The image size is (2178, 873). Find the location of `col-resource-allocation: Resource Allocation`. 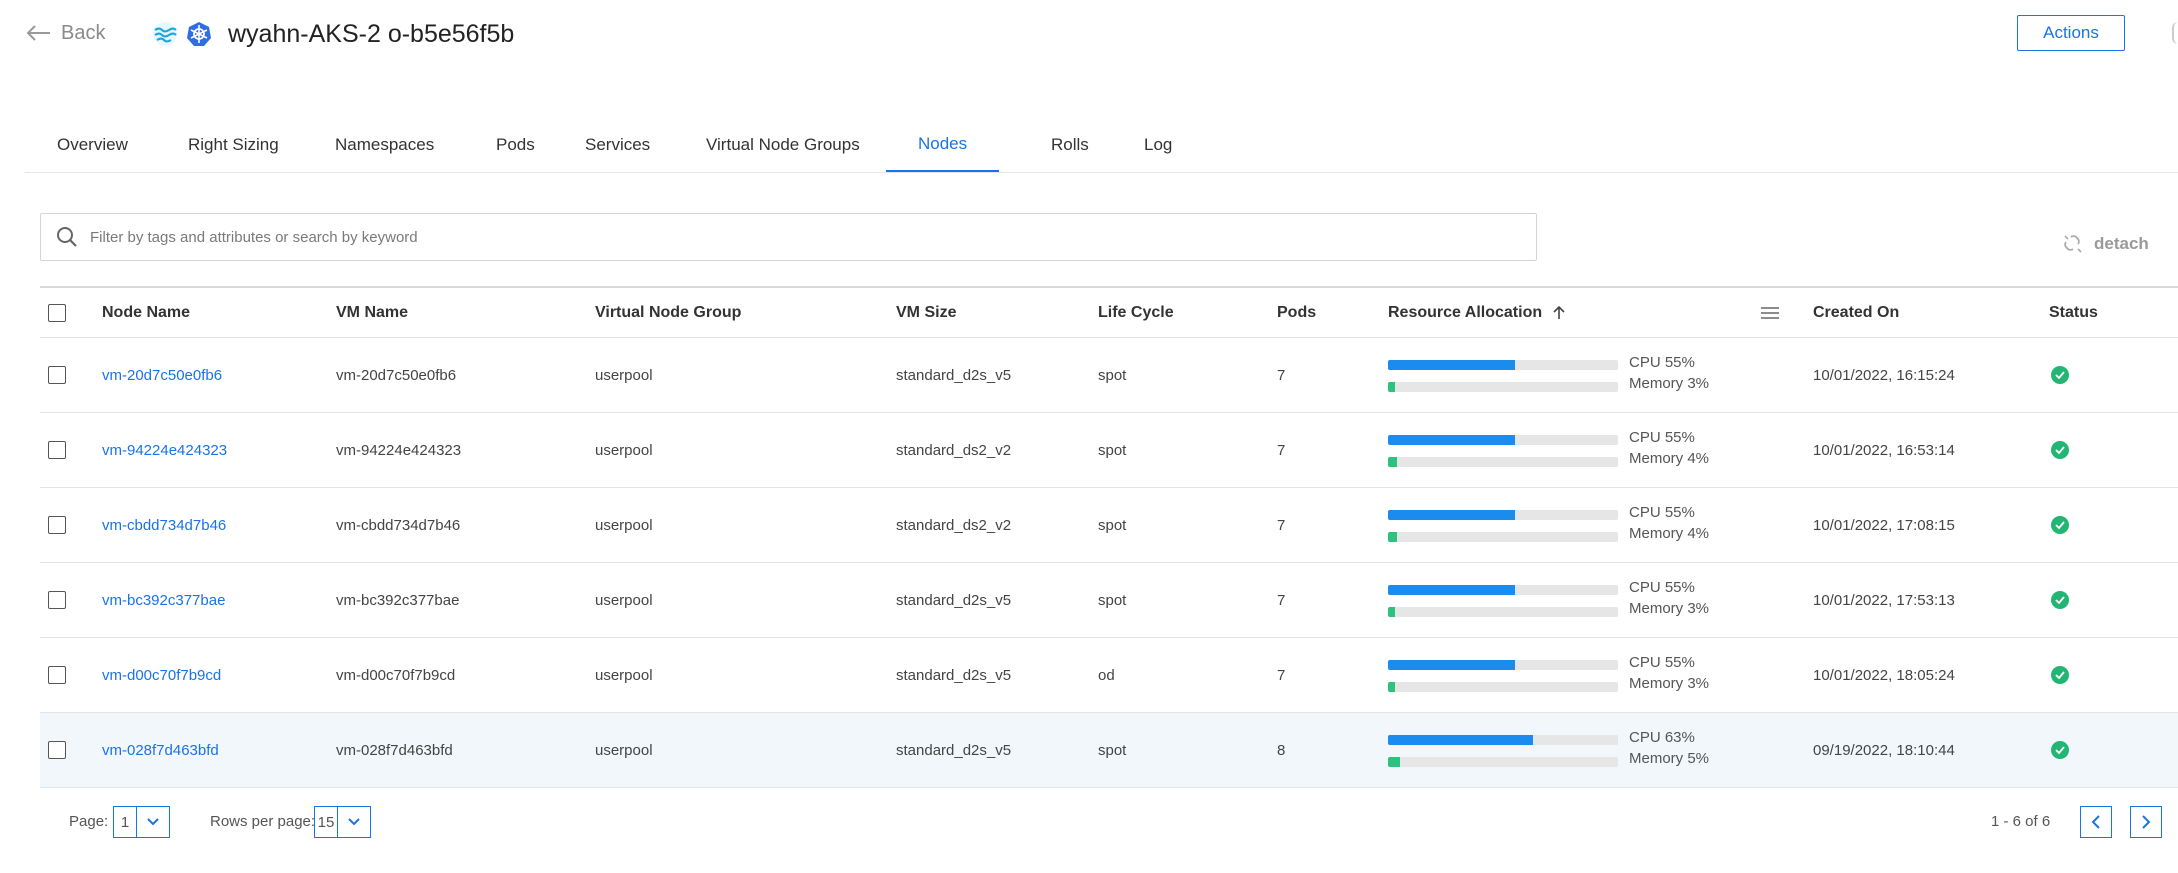

col-resource-allocation: Resource Allocation is located at coordinates (1477, 313).